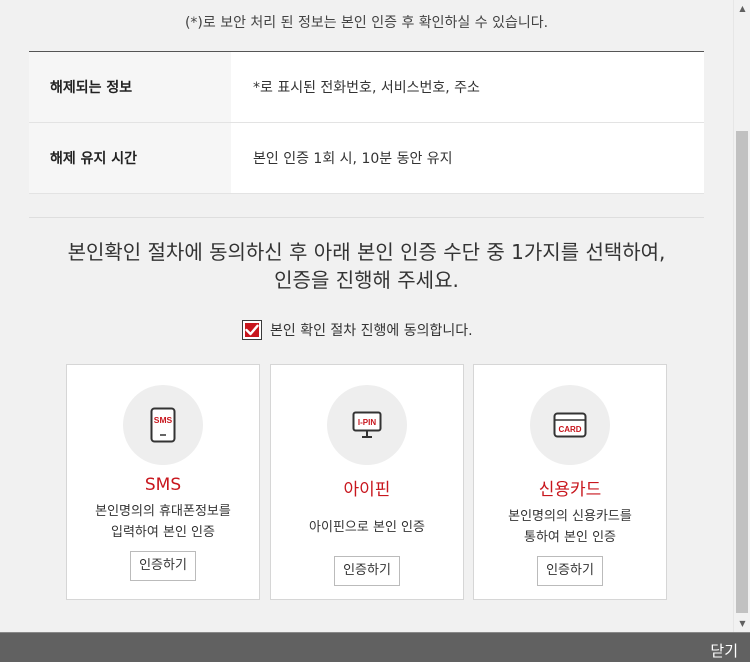  What do you see at coordinates (570, 537) in the screenshot?
I see `desc-line: 통하여 본인 인증` at bounding box center [570, 537].